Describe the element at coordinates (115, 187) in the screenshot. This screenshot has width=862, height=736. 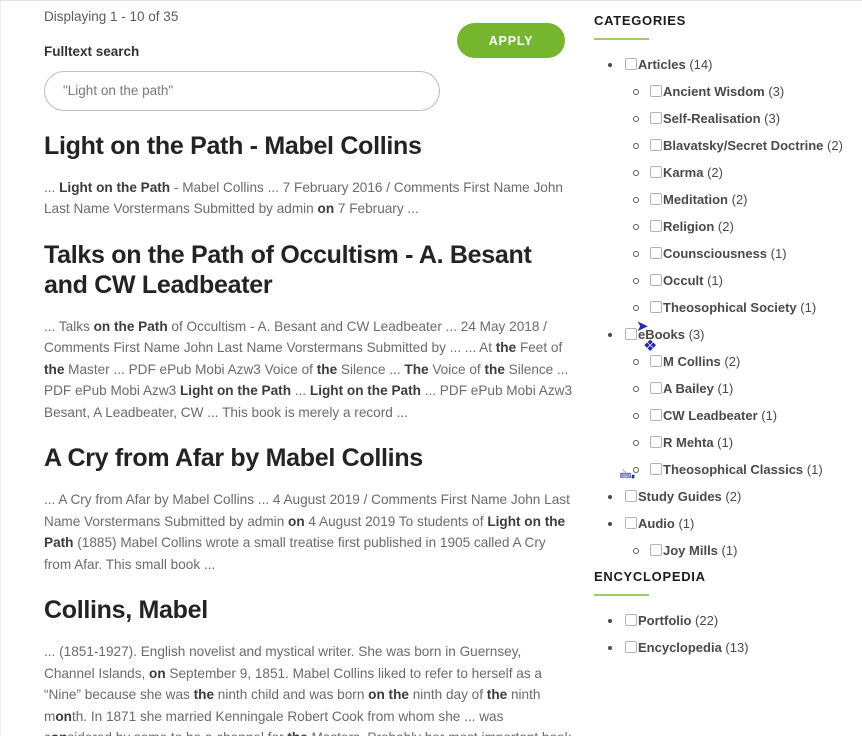
I see `snippet-highlight: Light on the Path` at that location.